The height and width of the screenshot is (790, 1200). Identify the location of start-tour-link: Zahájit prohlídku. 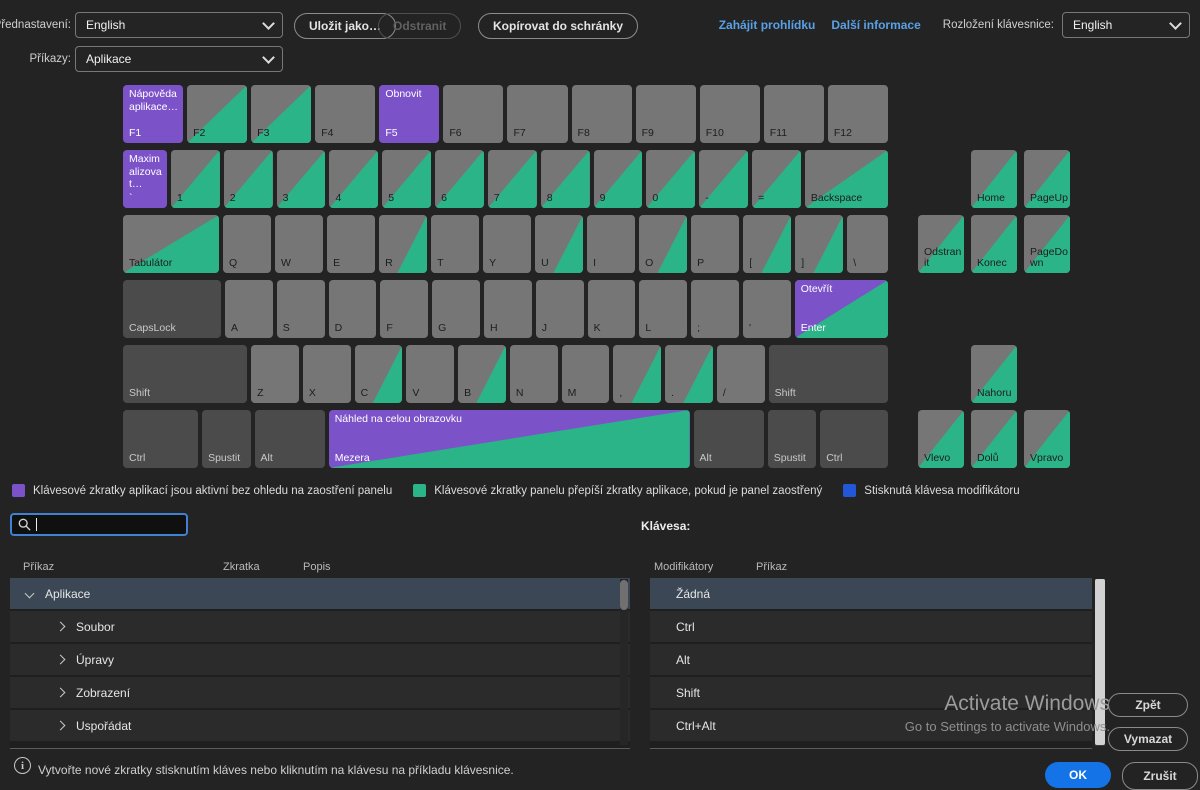
(767, 25).